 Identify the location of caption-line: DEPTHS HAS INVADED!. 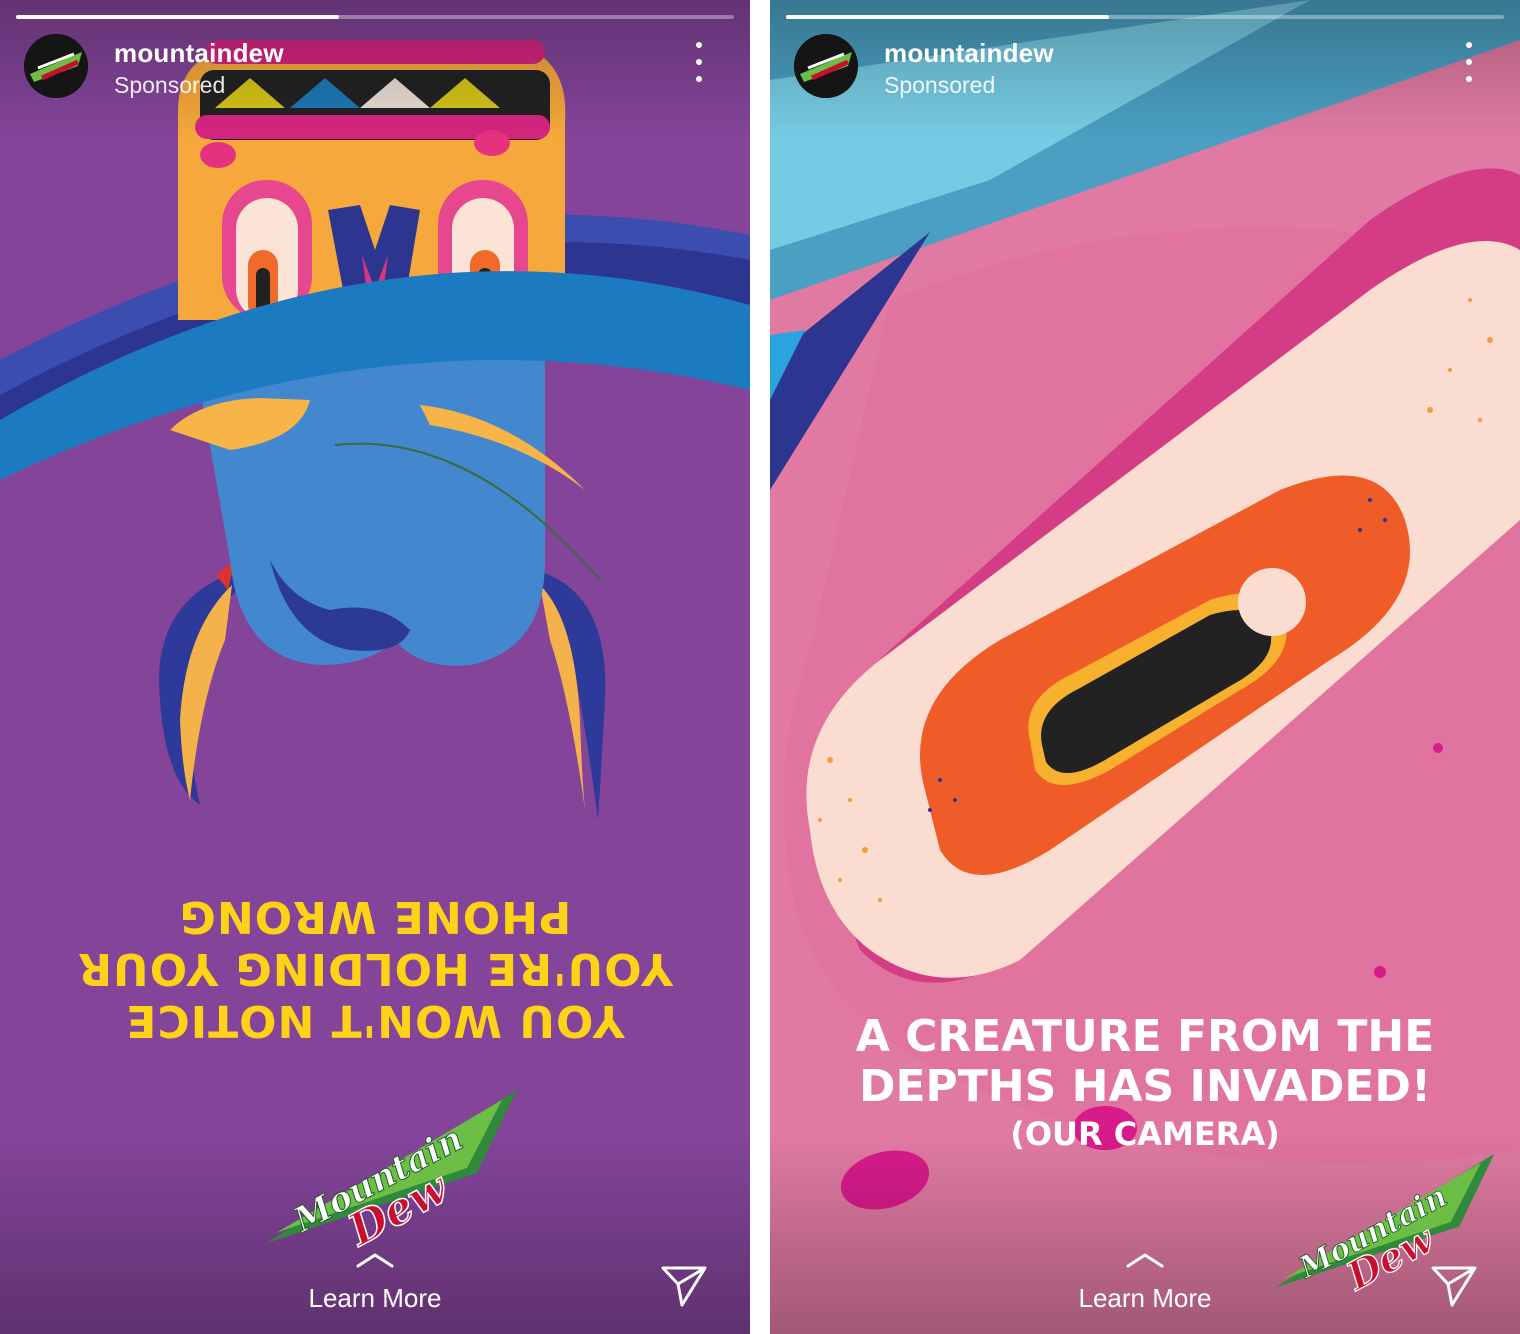
(1145, 1086).